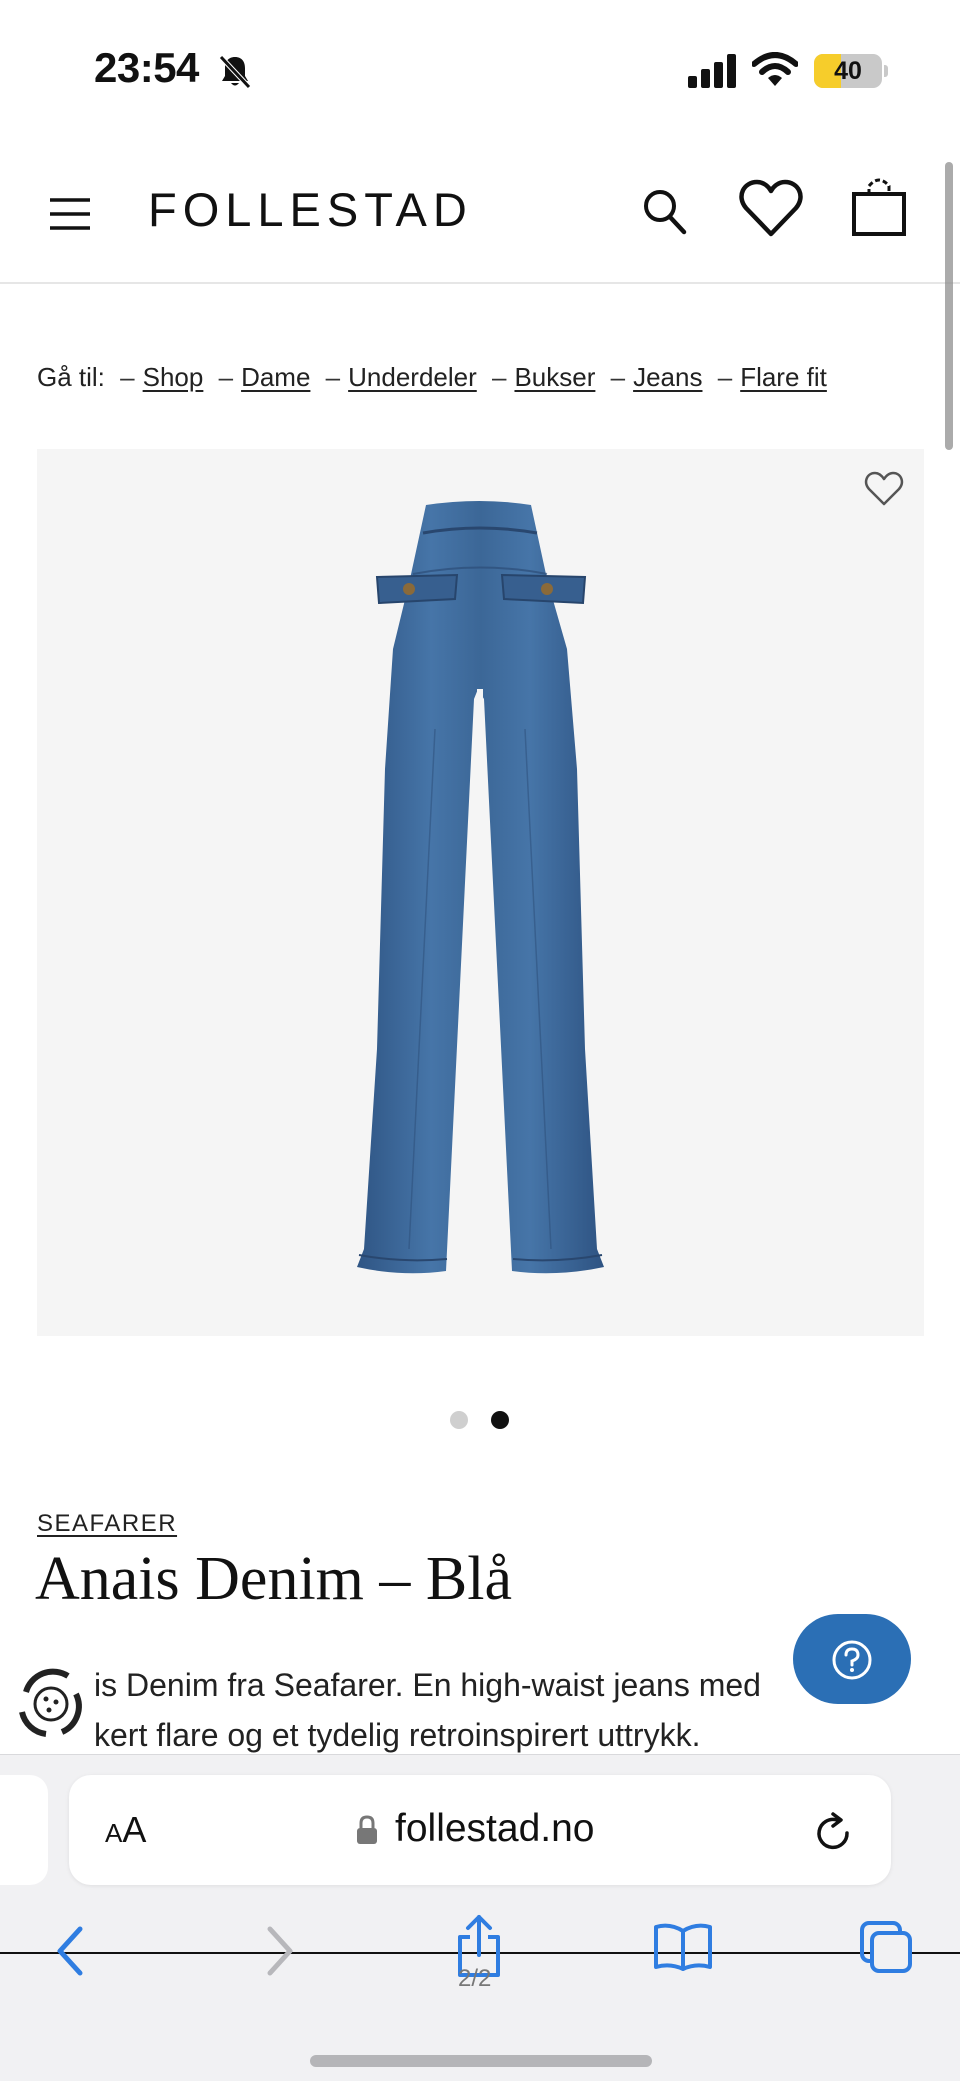 The image size is (960, 2081). What do you see at coordinates (879, 206) in the screenshot?
I see `shopping-bag-icon` at bounding box center [879, 206].